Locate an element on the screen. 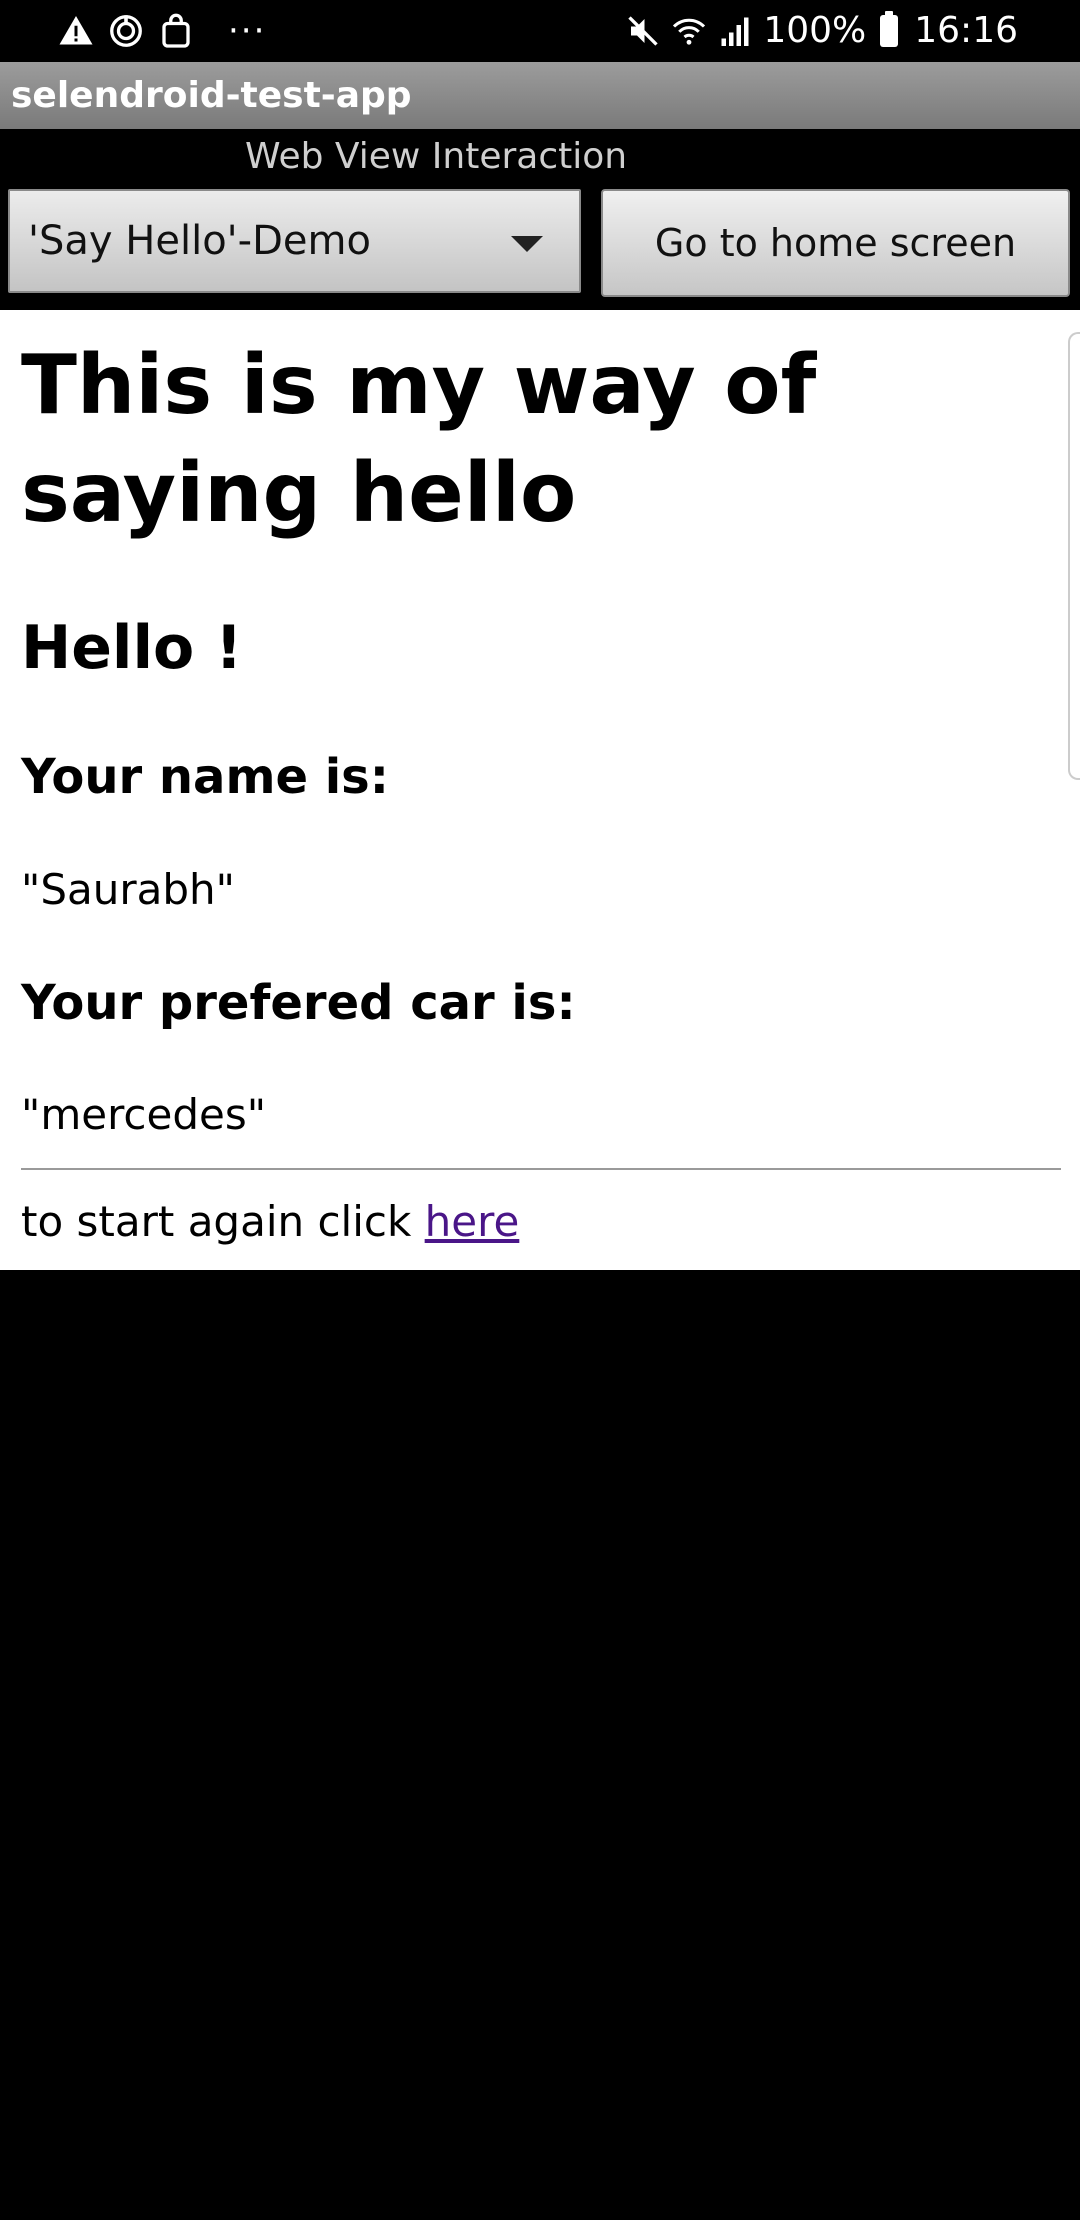 This screenshot has width=1080, height=2220. name-value: "Saurabh" is located at coordinates (128, 889).